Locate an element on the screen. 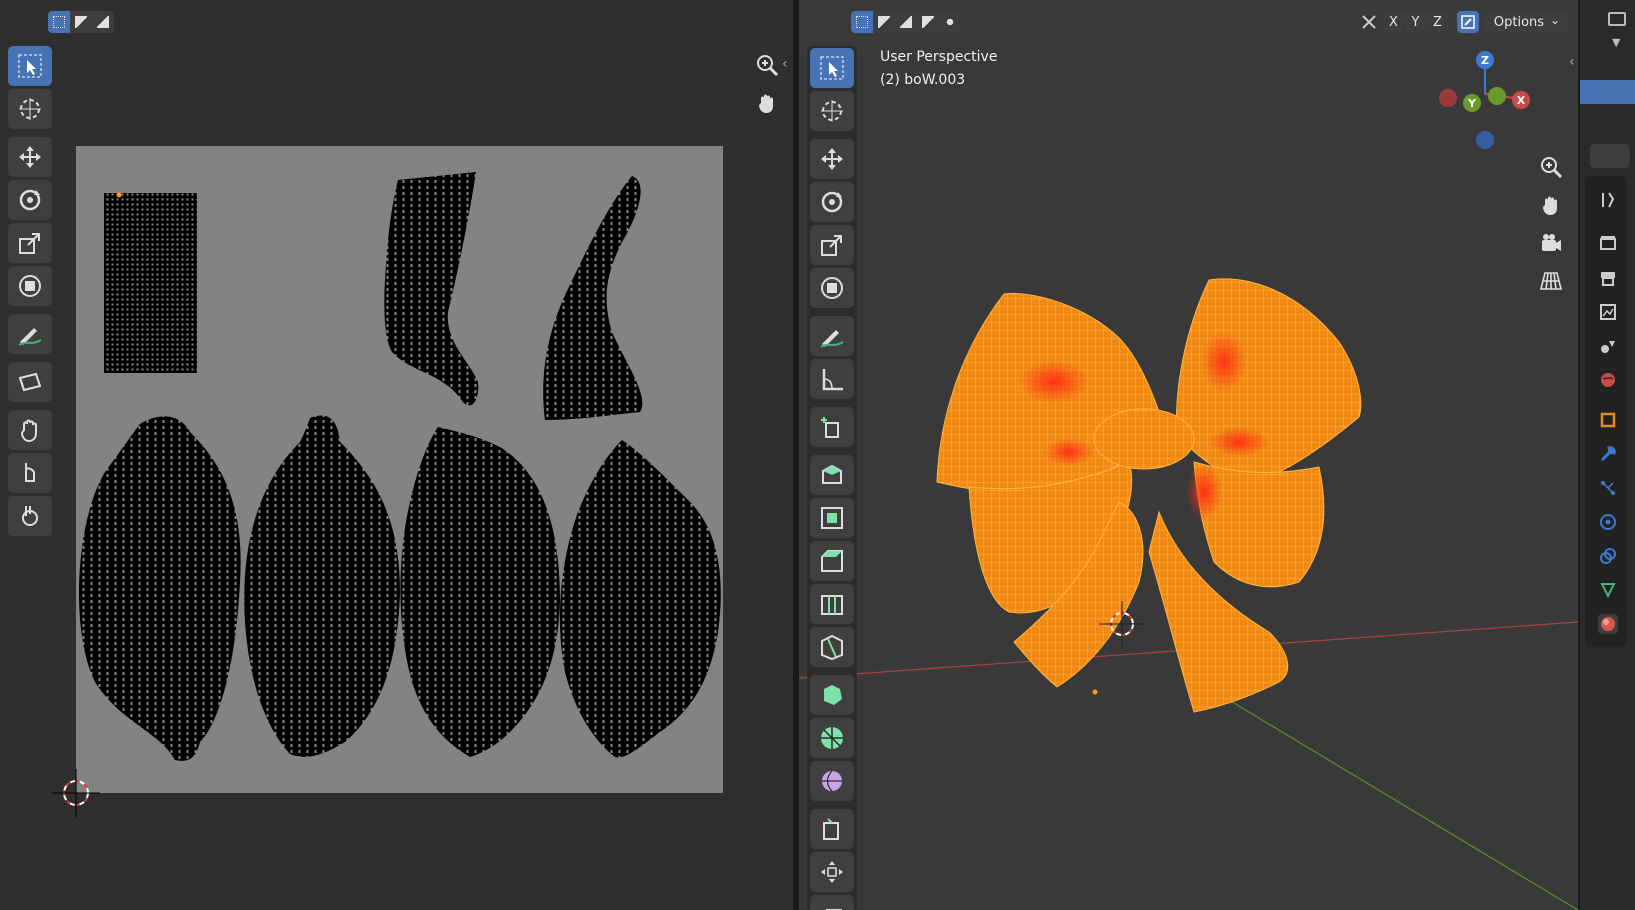  particles-tab-icon is located at coordinates (1608, 488).